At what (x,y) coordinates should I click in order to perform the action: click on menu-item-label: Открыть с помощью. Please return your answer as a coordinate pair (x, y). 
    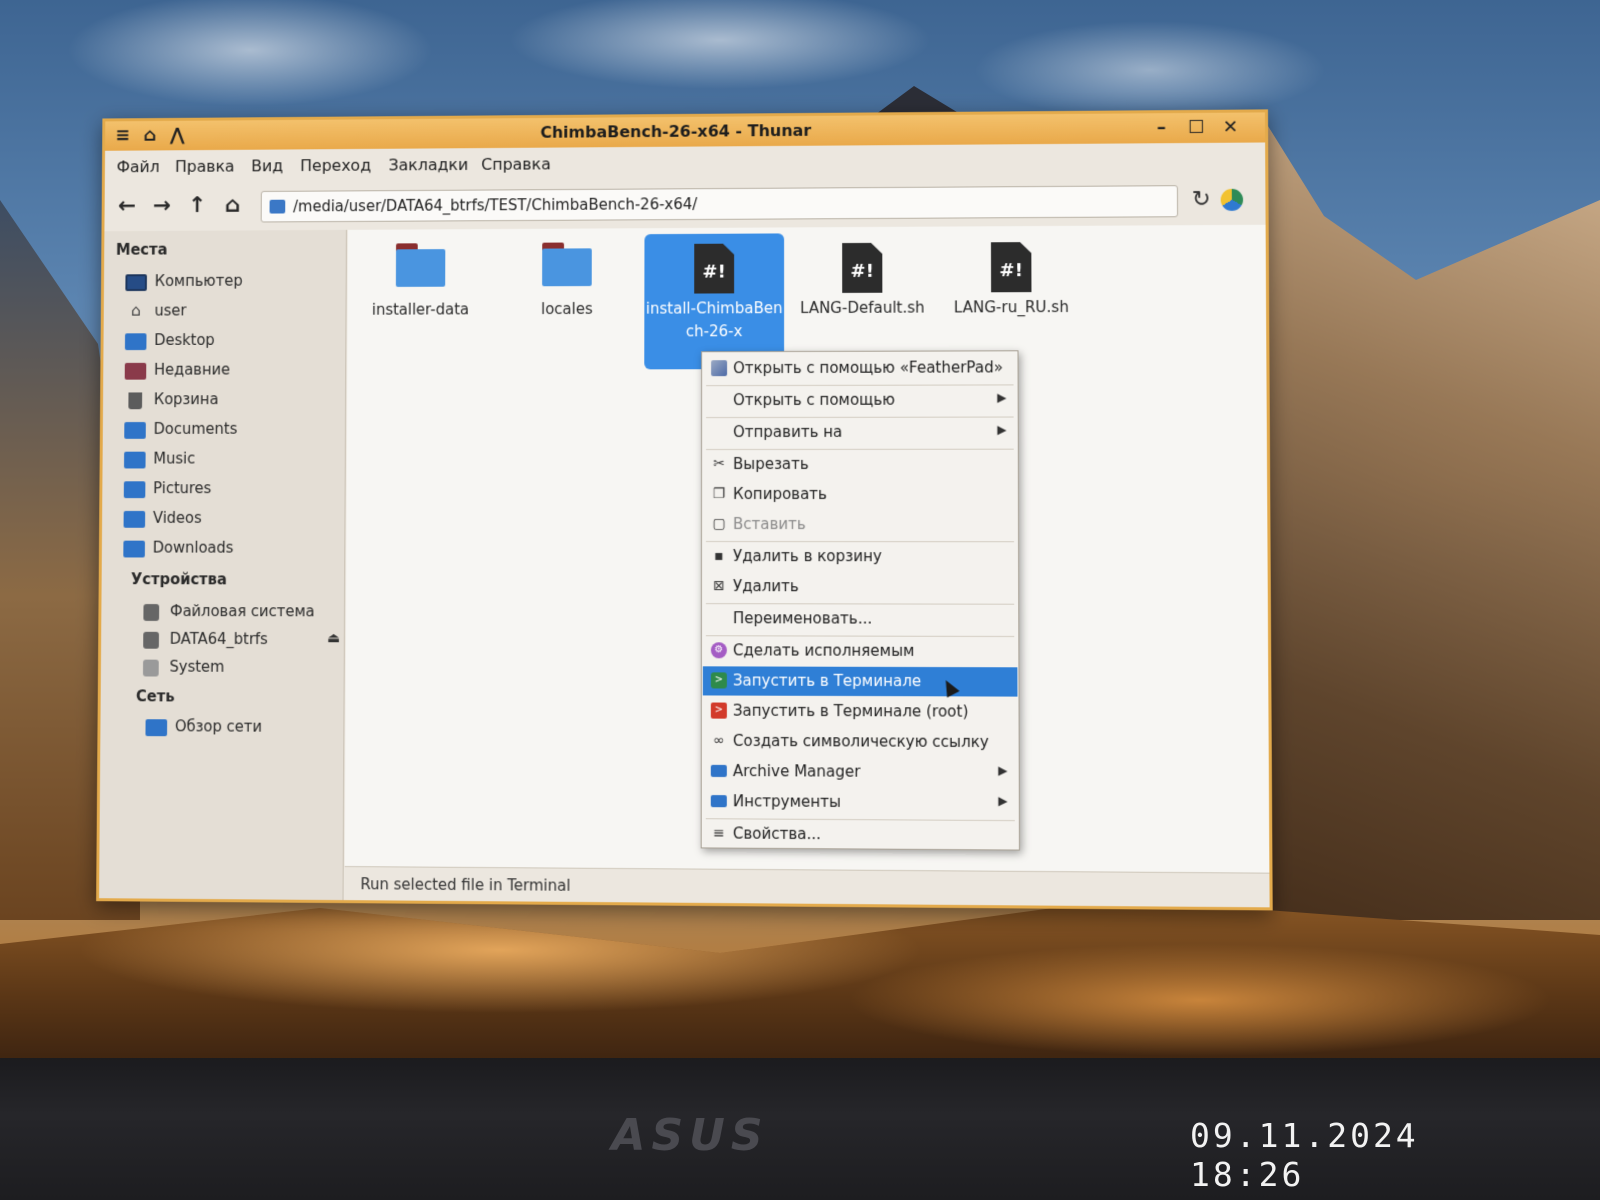
    Looking at the image, I should click on (814, 400).